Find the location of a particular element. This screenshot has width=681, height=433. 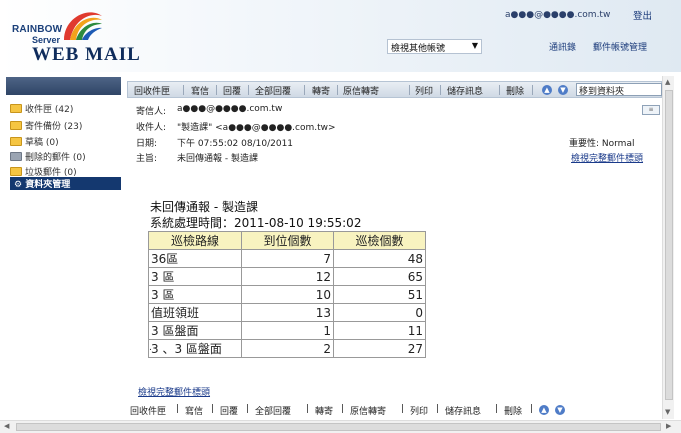

scroll-right-icon: ▶ is located at coordinates (668, 426).